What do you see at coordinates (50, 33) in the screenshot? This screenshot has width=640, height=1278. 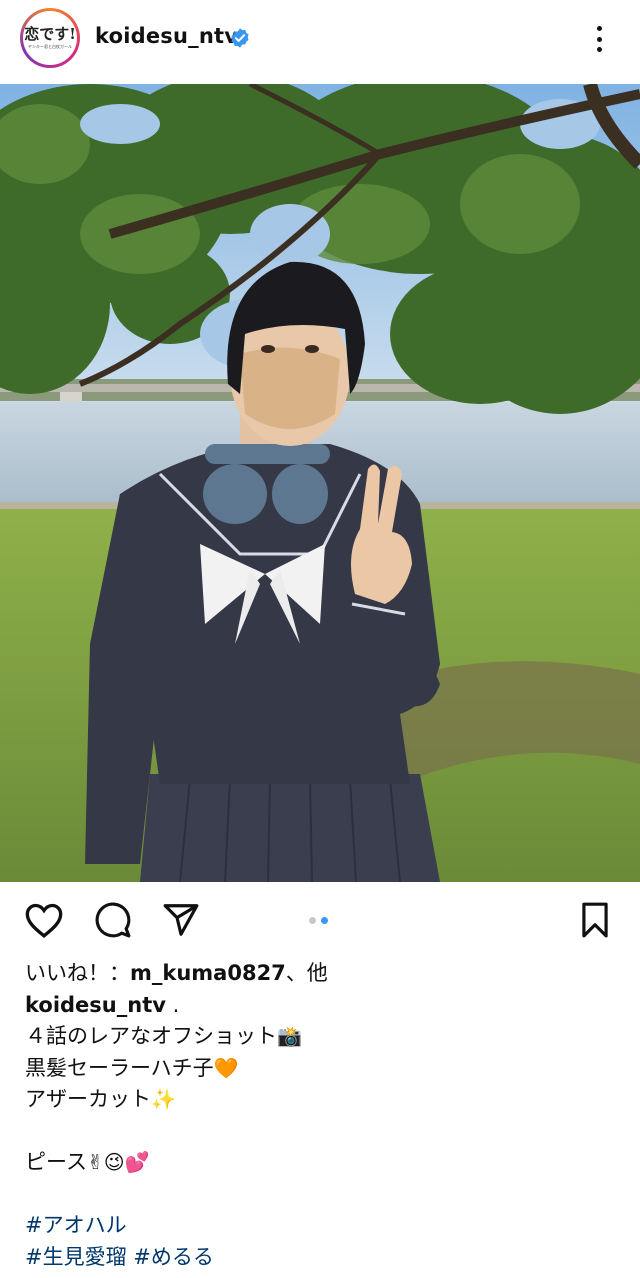 I see `avatar-logo-text: 恋です!` at bounding box center [50, 33].